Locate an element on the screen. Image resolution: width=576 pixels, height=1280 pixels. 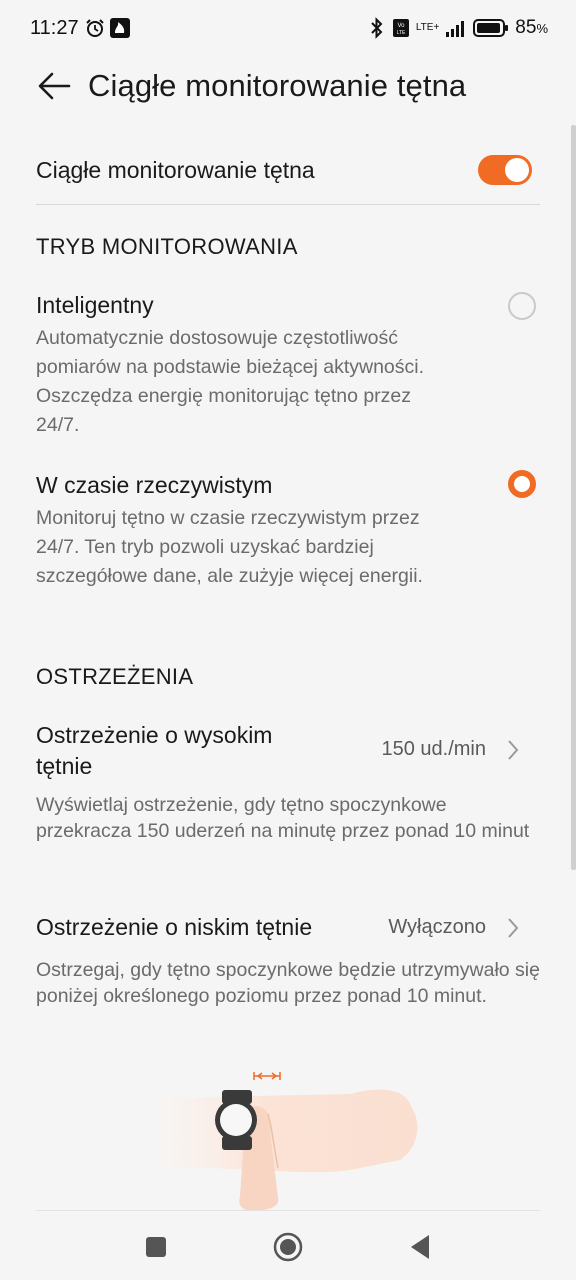
scrollbar is located at coordinates (573, 497).